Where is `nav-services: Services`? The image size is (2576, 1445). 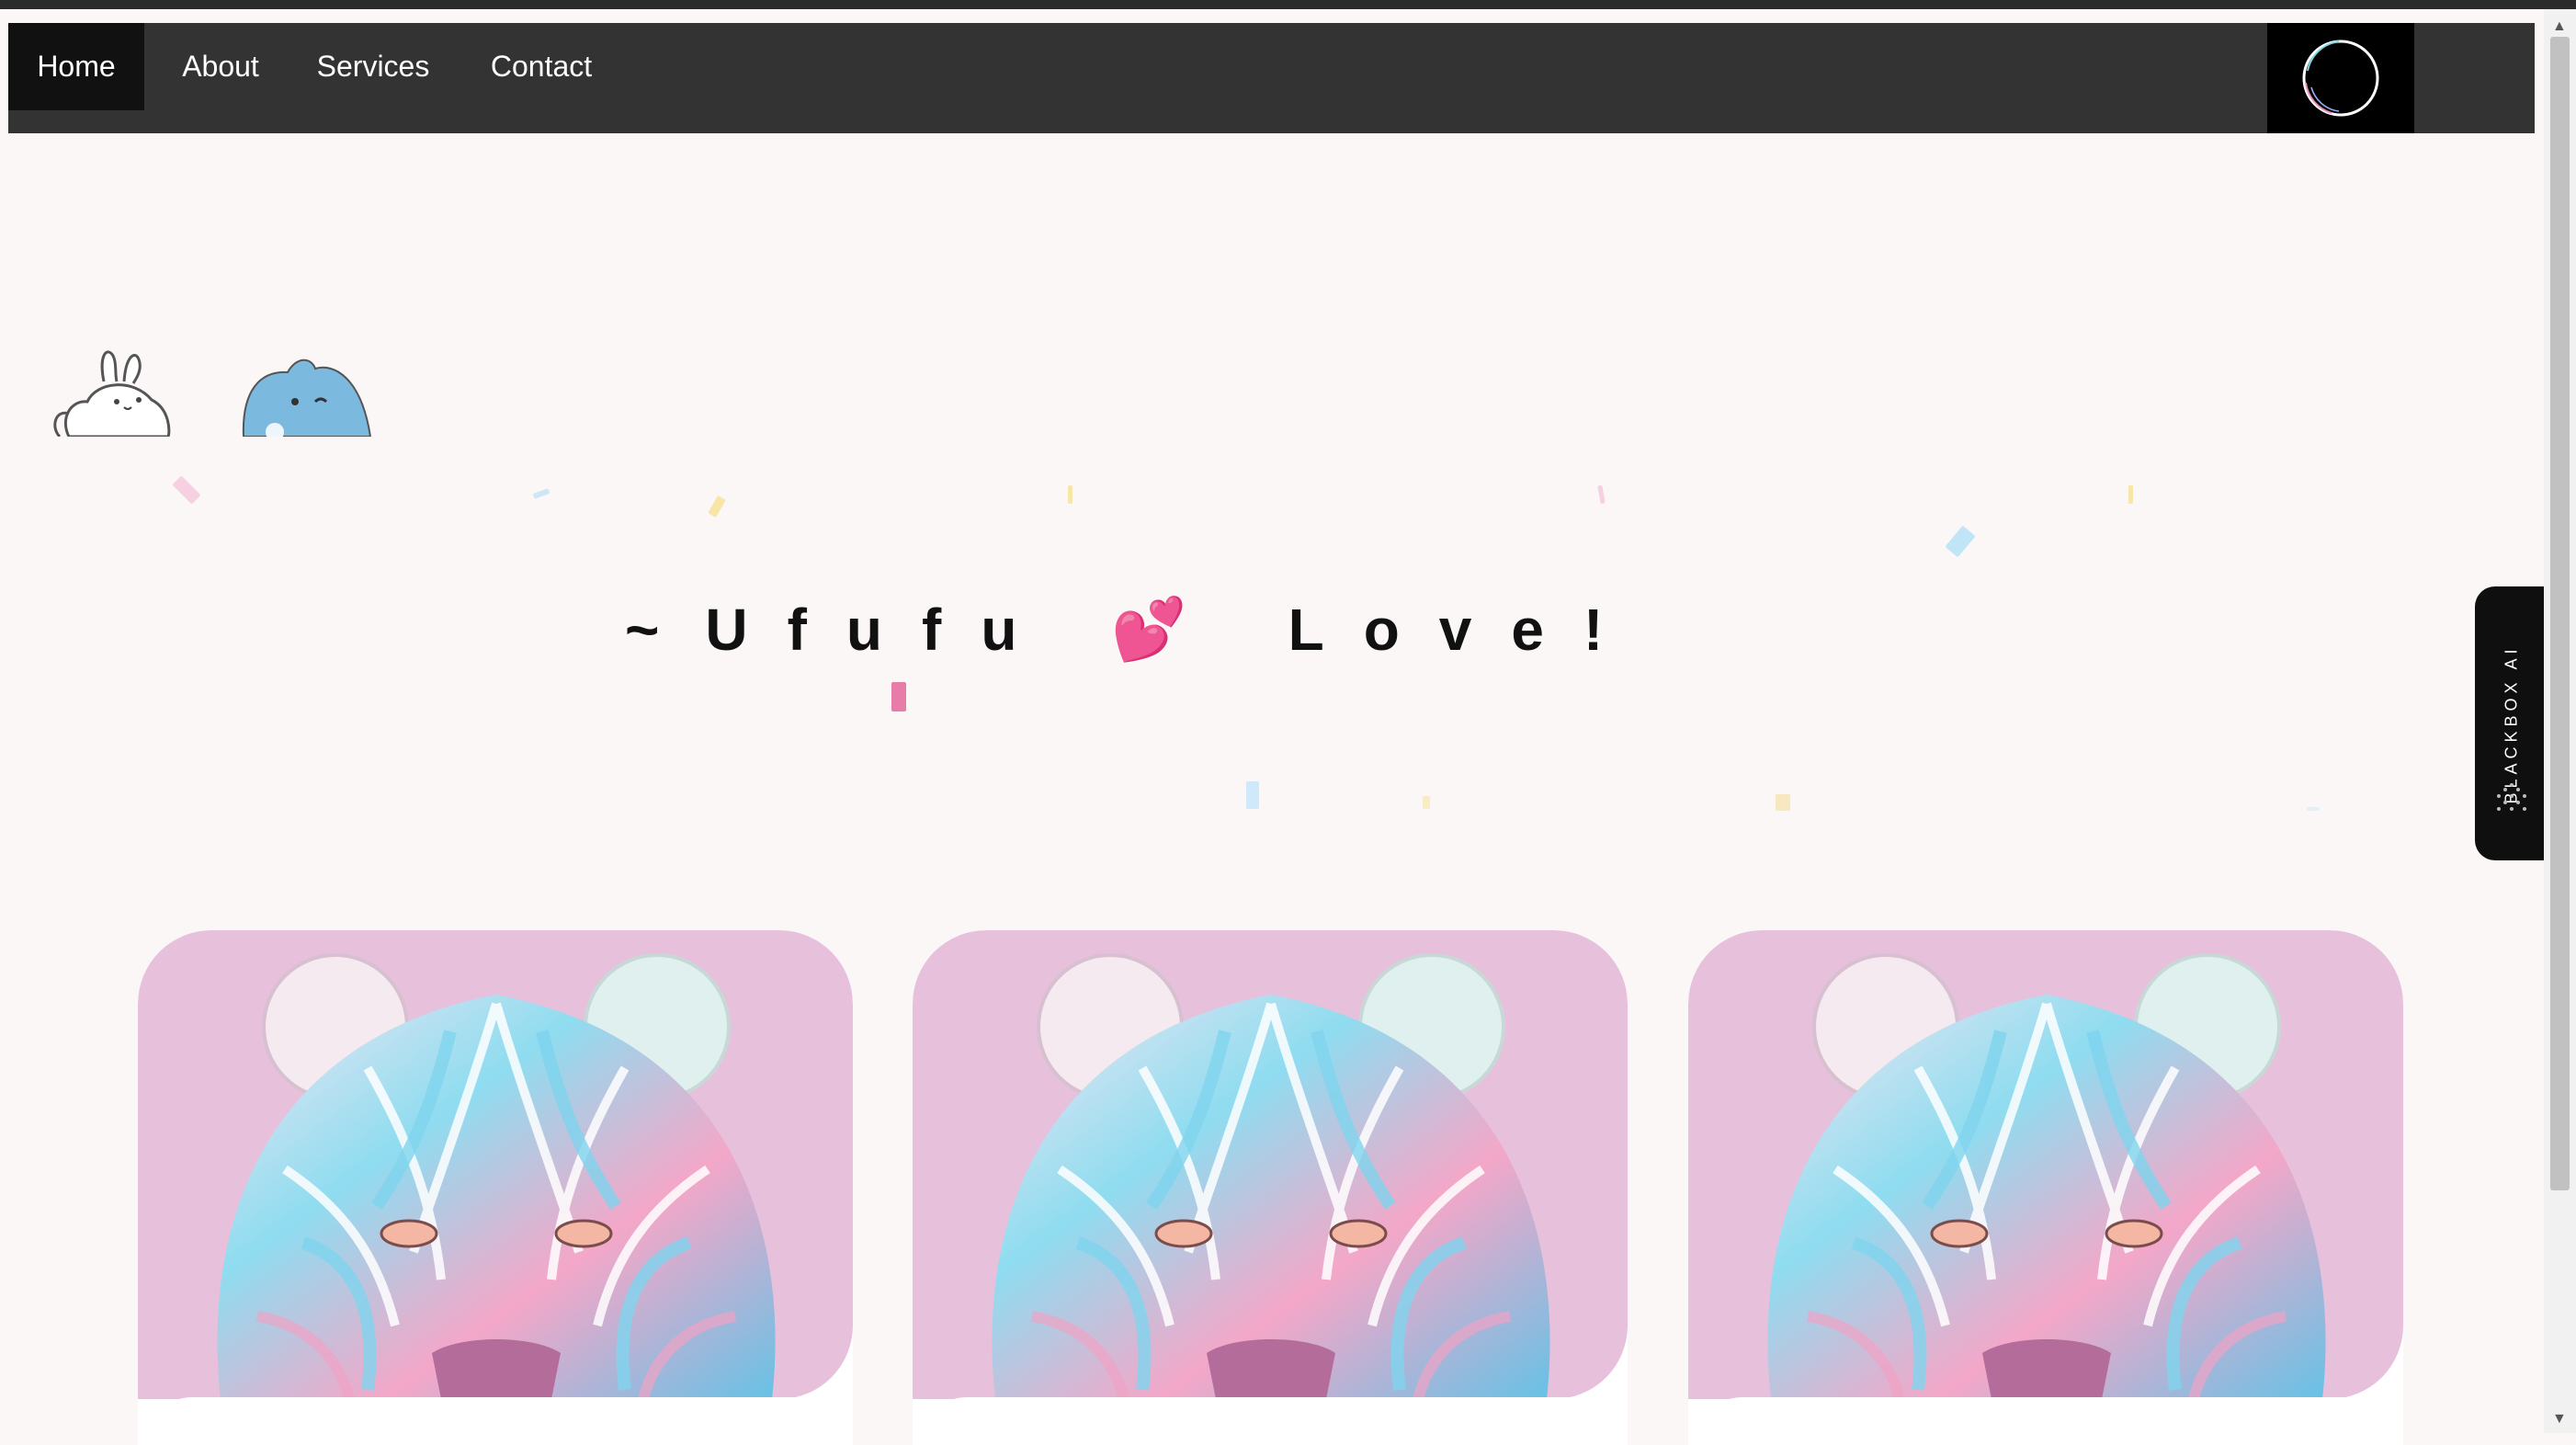 nav-services: Services is located at coordinates (373, 66).